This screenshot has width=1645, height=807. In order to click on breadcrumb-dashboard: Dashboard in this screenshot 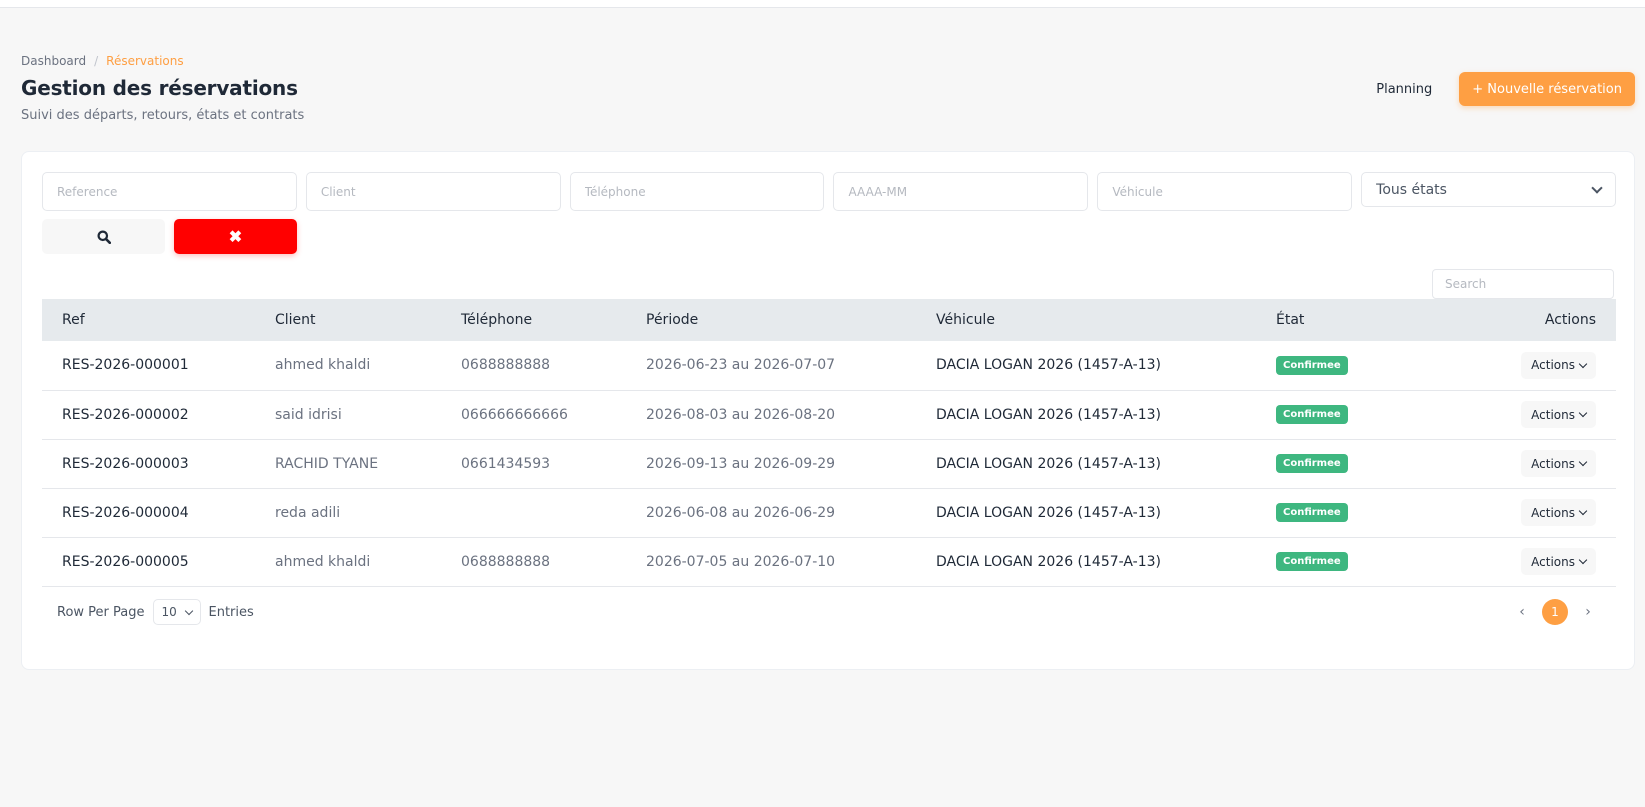, I will do `click(53, 61)`.